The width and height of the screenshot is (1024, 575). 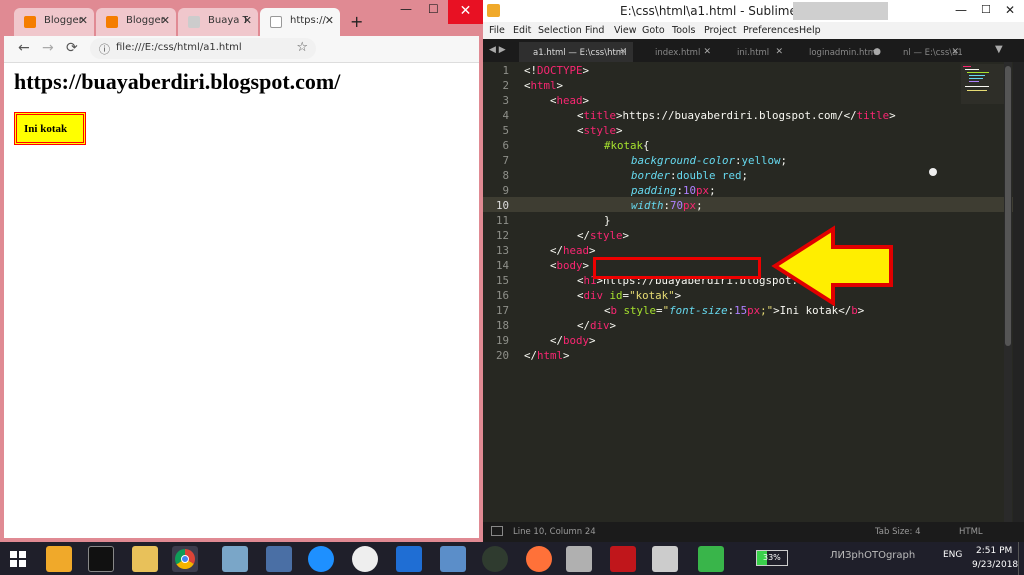 I want to click on editor-tab-ini: ini.html ✕, so click(x=756, y=52).